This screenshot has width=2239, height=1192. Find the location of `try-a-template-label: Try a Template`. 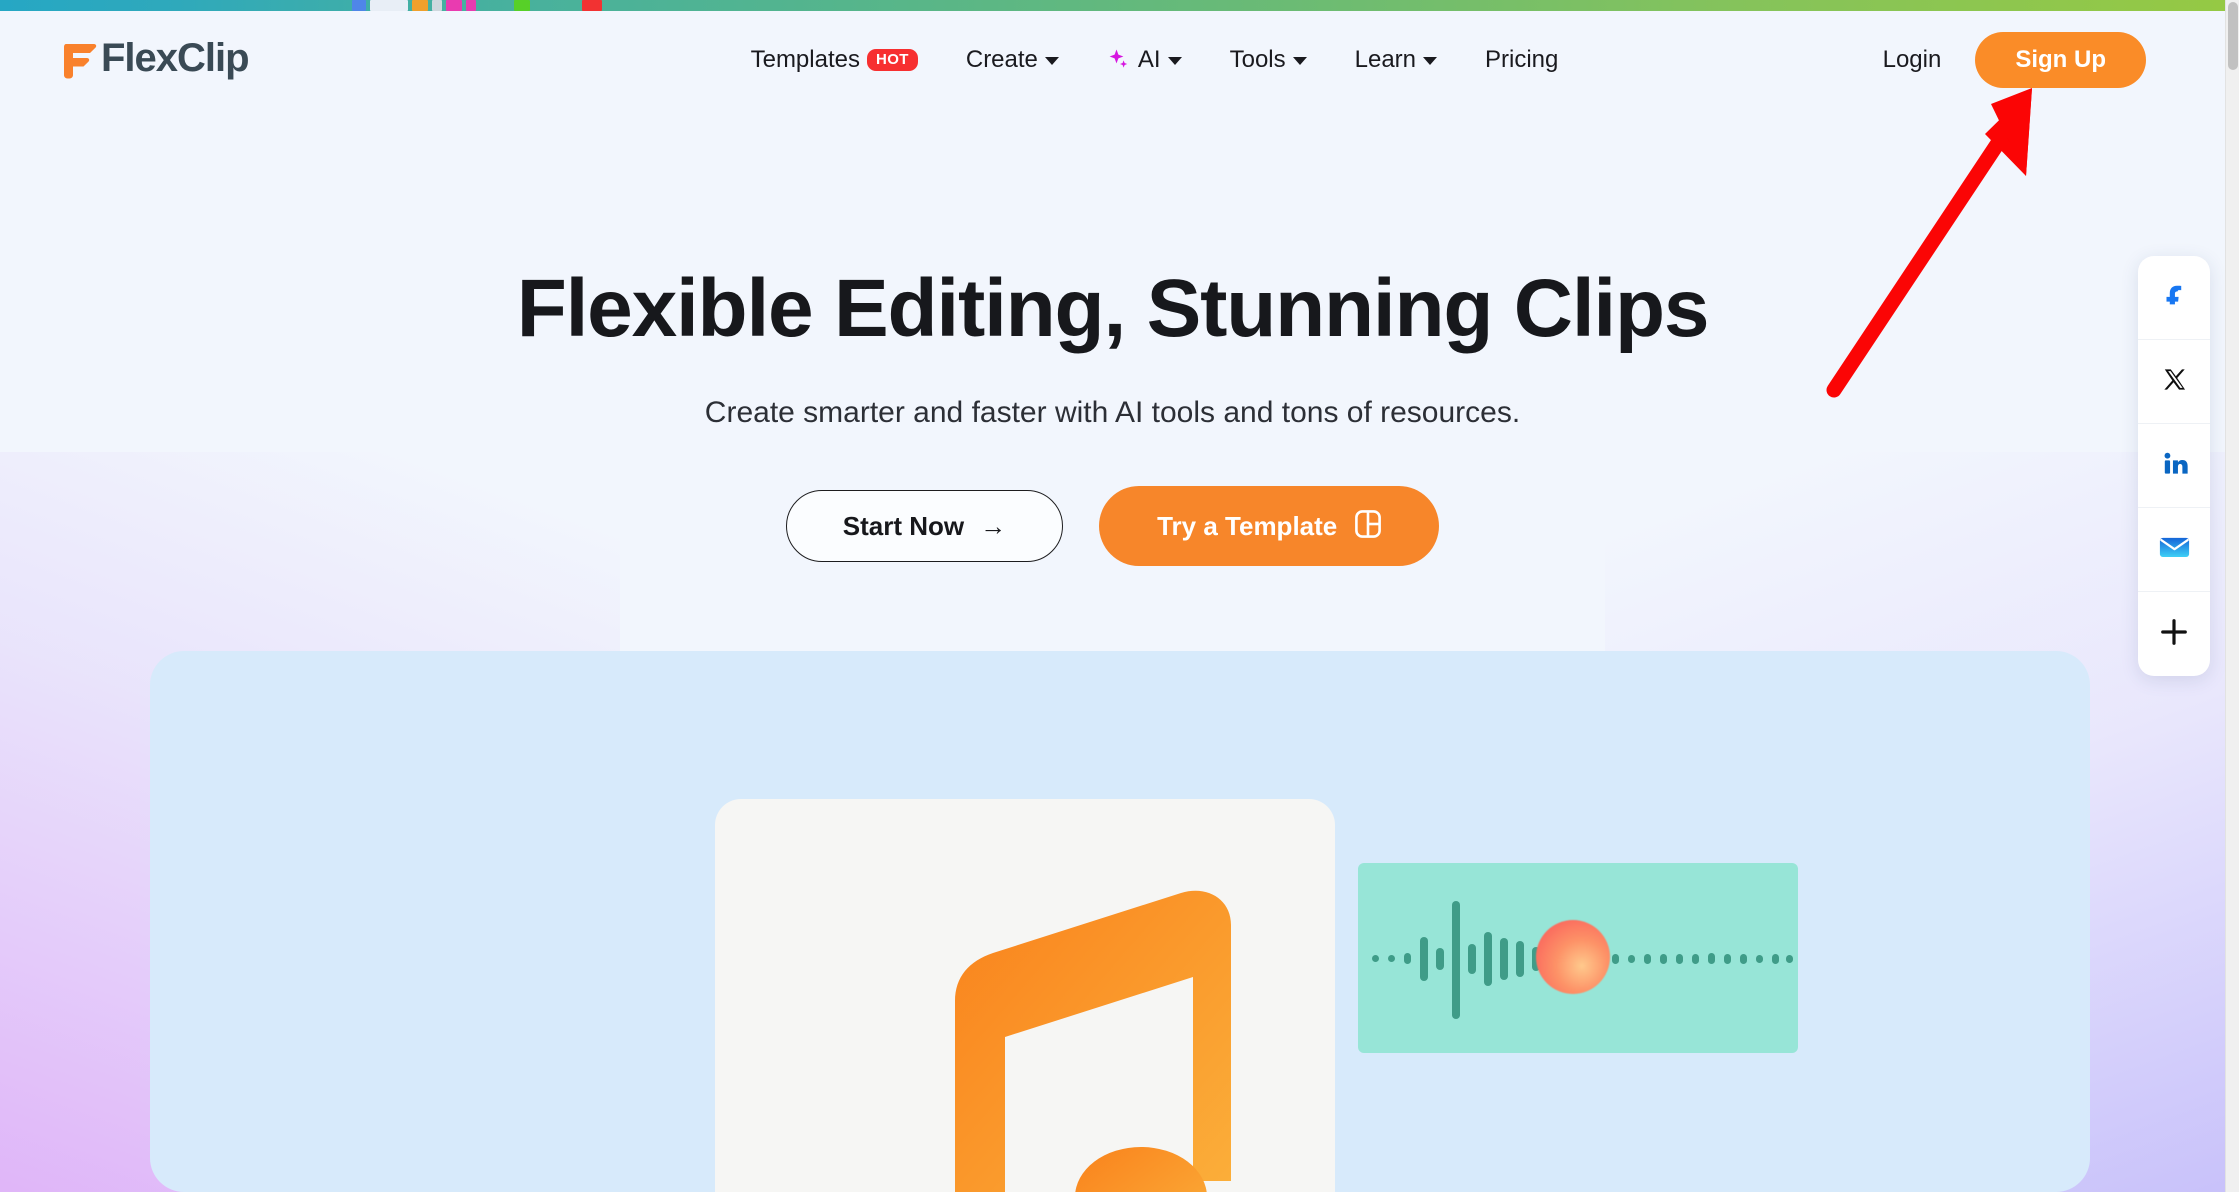

try-a-template-label: Try a Template is located at coordinates (1247, 526).